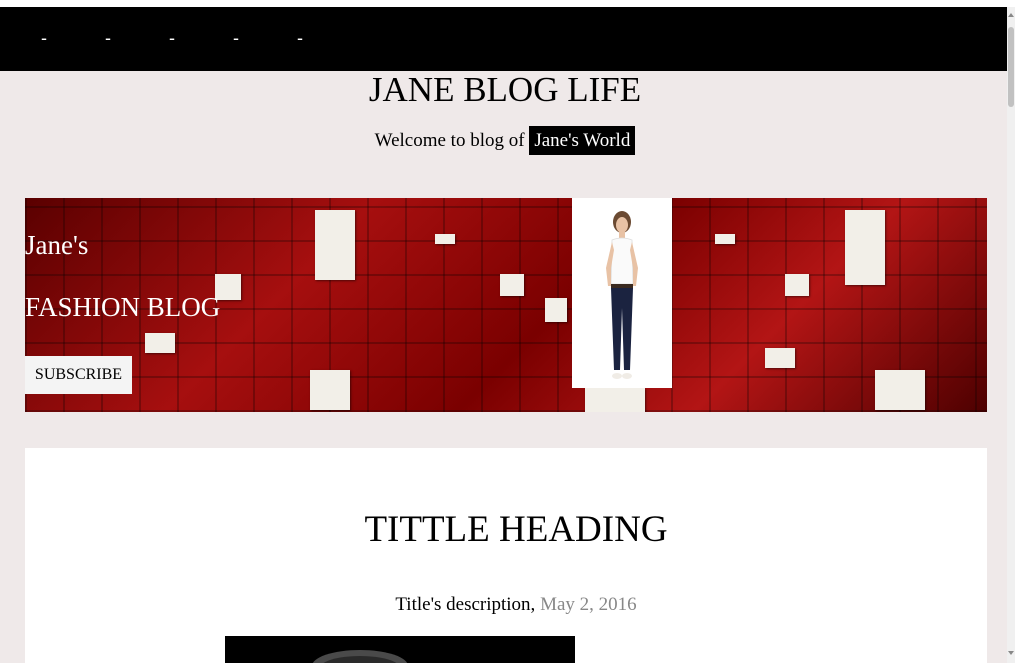 This screenshot has width=1015, height=663. I want to click on post-meta: Title's description, May 2, 2016, so click(516, 605).